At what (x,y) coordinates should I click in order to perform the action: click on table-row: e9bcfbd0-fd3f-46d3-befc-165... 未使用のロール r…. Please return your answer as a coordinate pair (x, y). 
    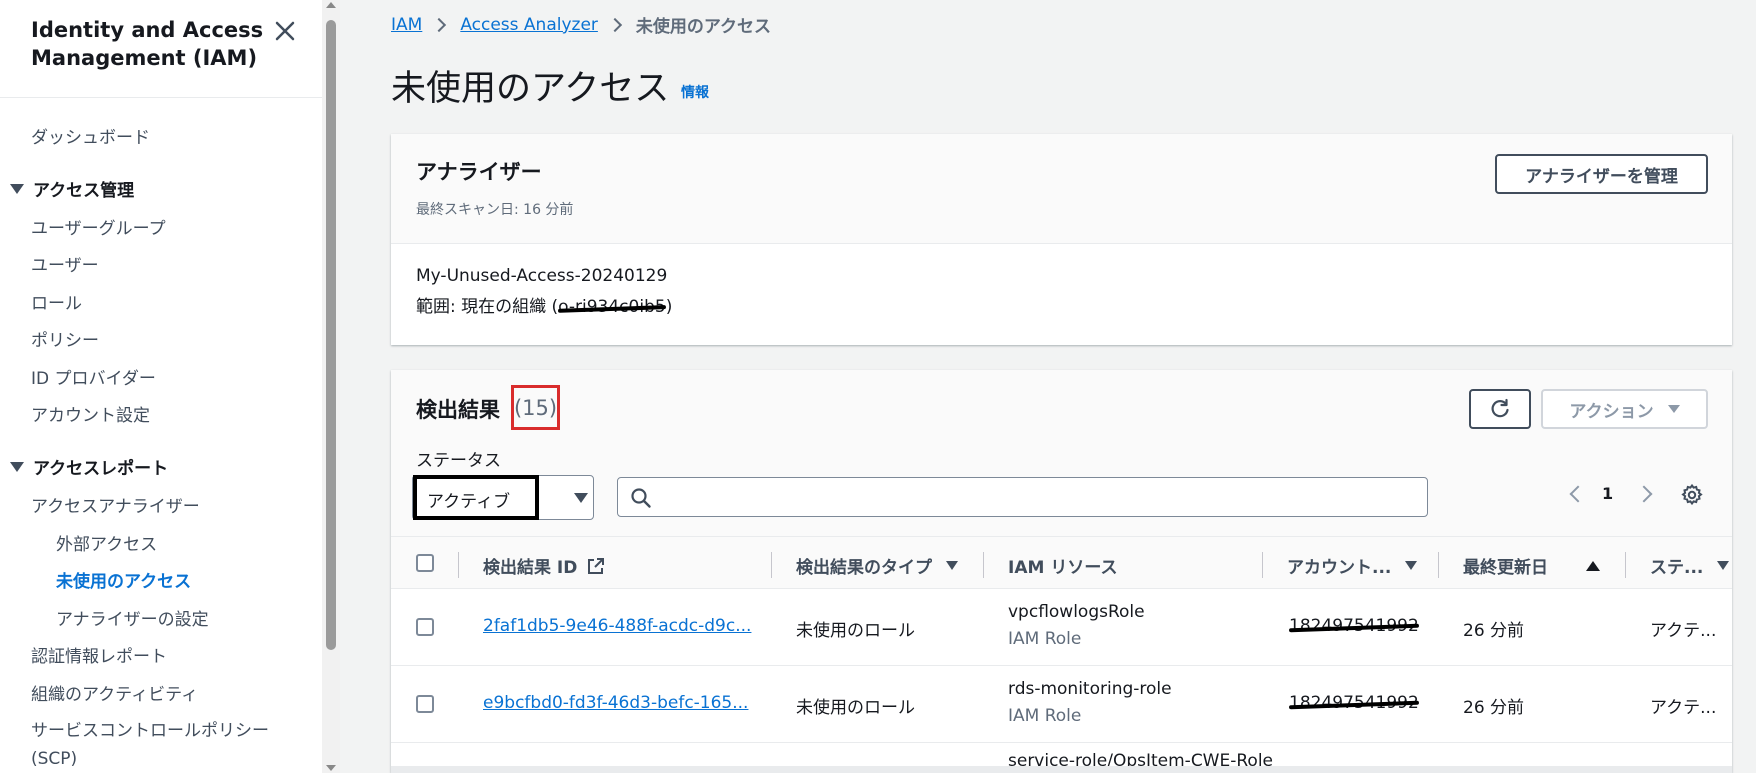
    Looking at the image, I should click on (1061, 704).